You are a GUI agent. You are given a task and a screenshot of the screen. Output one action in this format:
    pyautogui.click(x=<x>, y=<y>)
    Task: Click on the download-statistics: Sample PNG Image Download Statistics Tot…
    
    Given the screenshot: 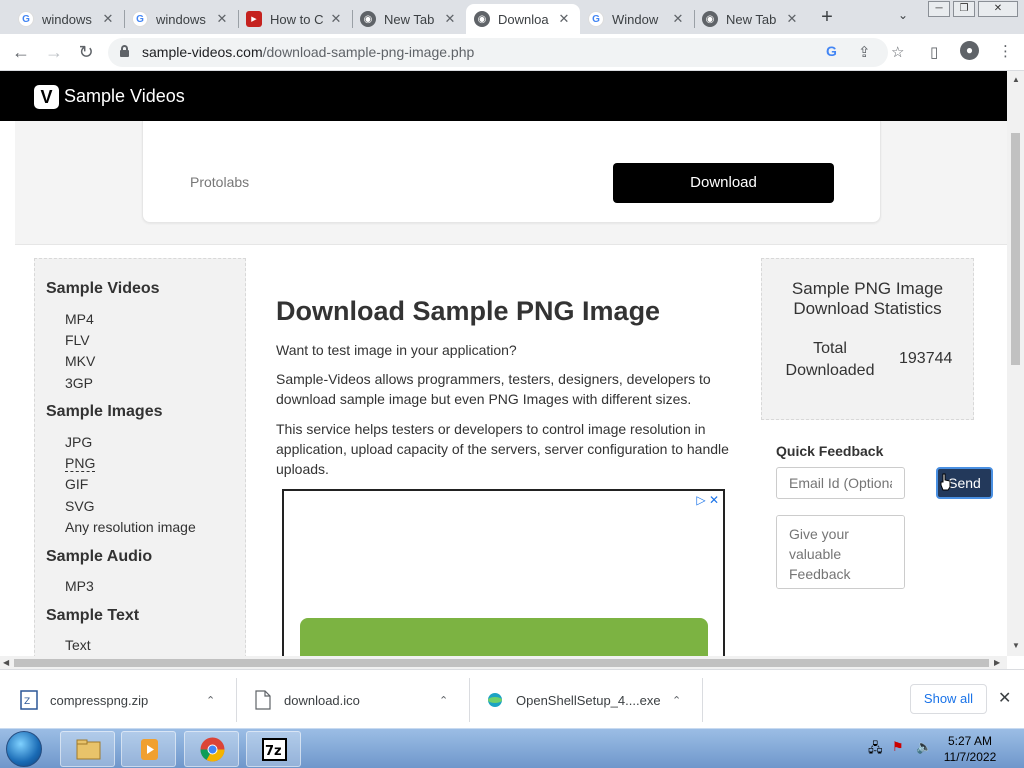 What is the action you would take?
    pyautogui.click(x=867, y=339)
    